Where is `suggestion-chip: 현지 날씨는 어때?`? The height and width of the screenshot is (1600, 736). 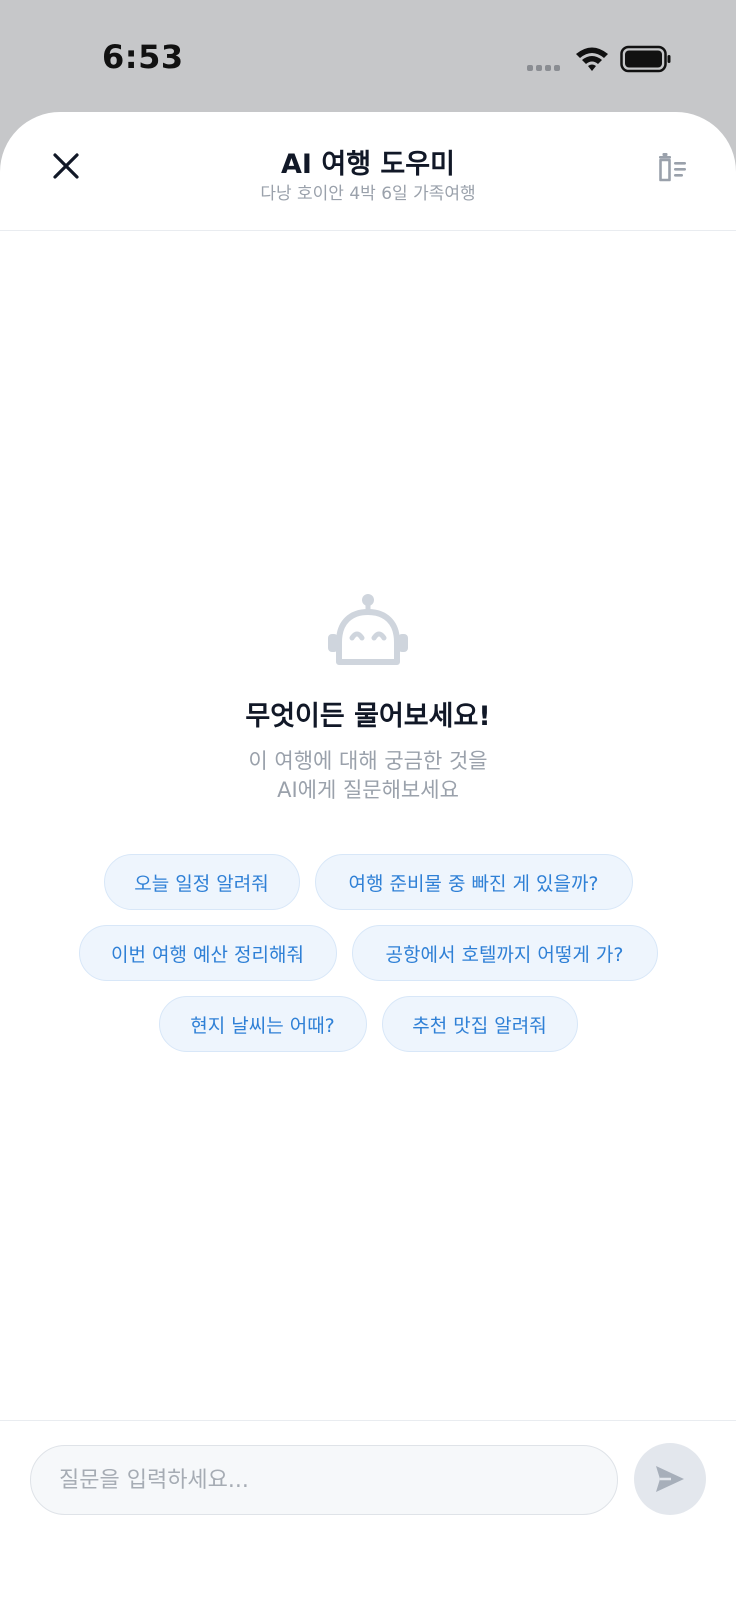 suggestion-chip: 현지 날씨는 어때? is located at coordinates (262, 1024).